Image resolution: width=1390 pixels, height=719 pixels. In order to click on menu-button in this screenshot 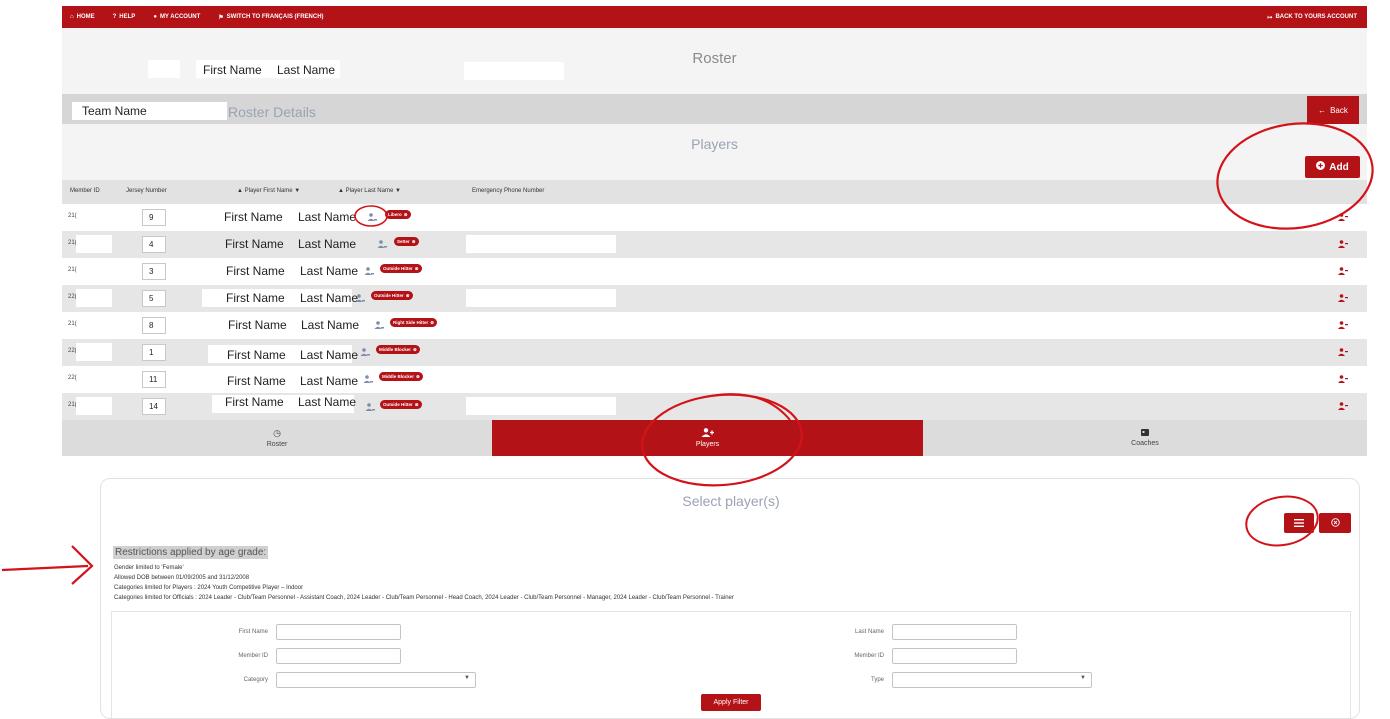, I will do `click(1299, 523)`.